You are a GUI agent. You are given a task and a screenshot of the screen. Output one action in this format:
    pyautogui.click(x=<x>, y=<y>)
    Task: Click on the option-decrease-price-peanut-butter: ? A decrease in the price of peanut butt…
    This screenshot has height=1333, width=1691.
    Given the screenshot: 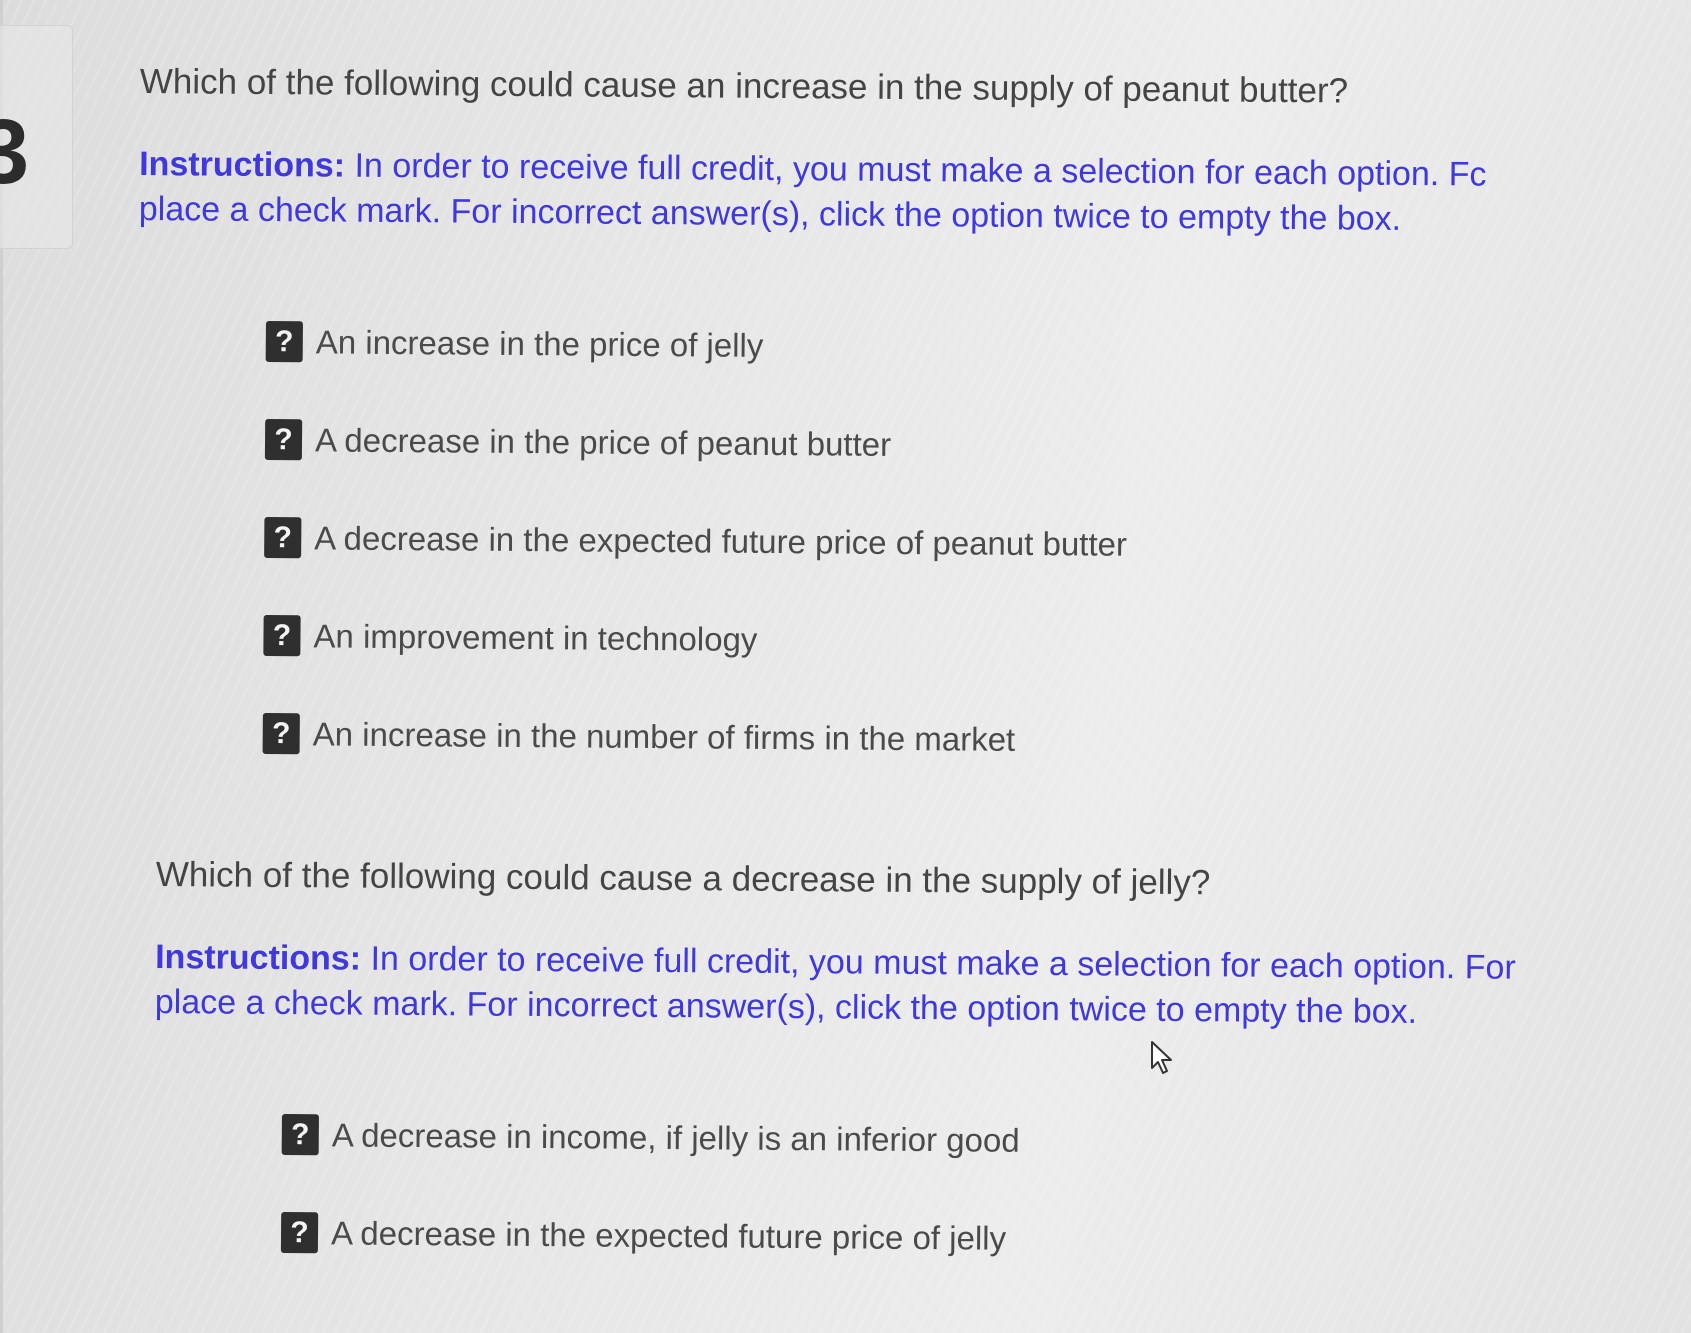 What is the action you would take?
    pyautogui.click(x=874, y=444)
    